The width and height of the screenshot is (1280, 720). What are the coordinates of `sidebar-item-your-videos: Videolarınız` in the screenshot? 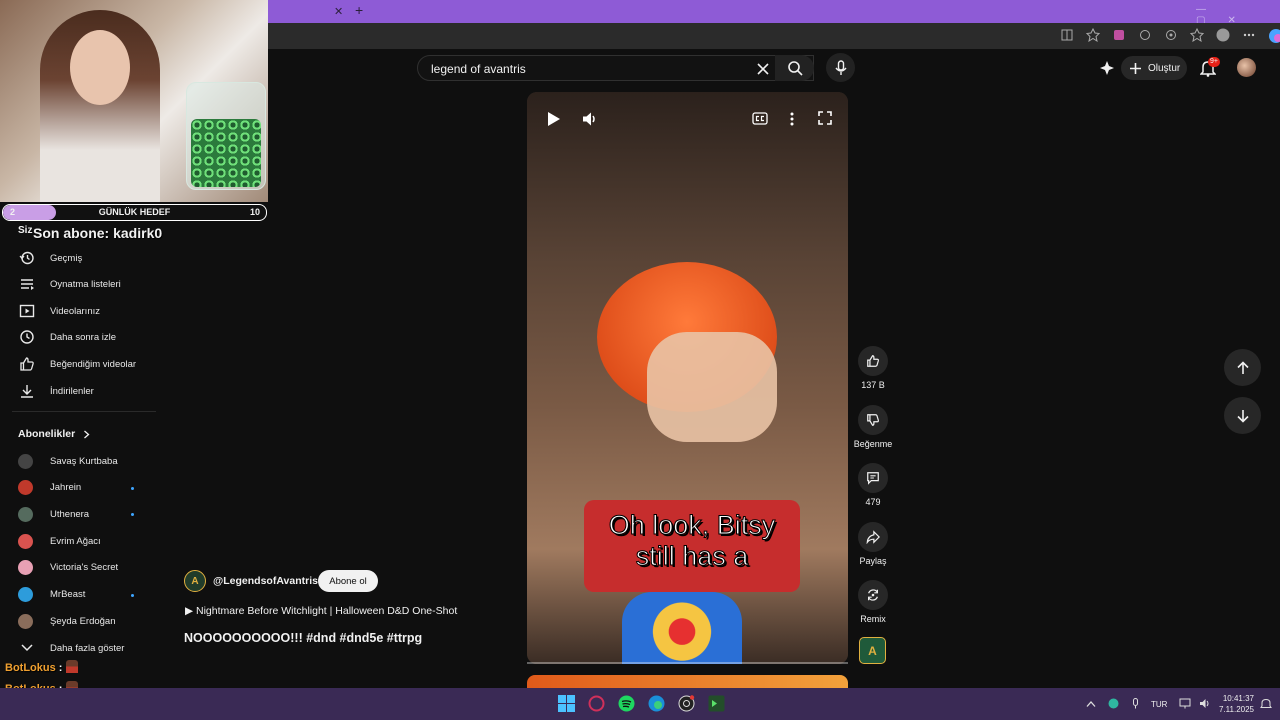 It's located at (83, 311).